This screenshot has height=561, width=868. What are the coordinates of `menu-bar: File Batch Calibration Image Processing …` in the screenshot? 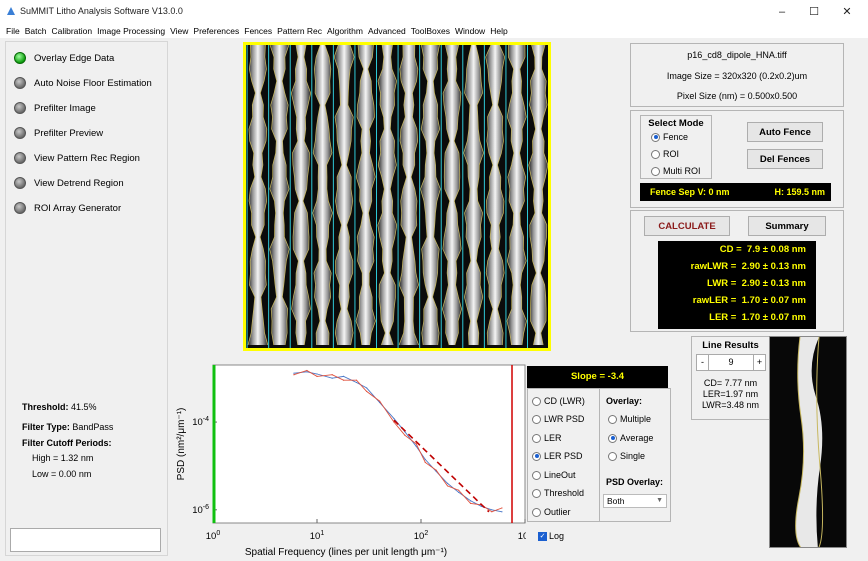 It's located at (434, 31).